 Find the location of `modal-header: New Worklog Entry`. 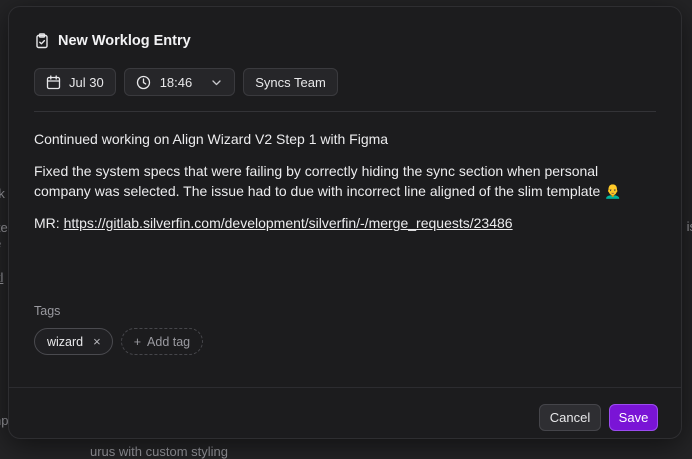

modal-header: New Worklog Entry is located at coordinates (112, 41).